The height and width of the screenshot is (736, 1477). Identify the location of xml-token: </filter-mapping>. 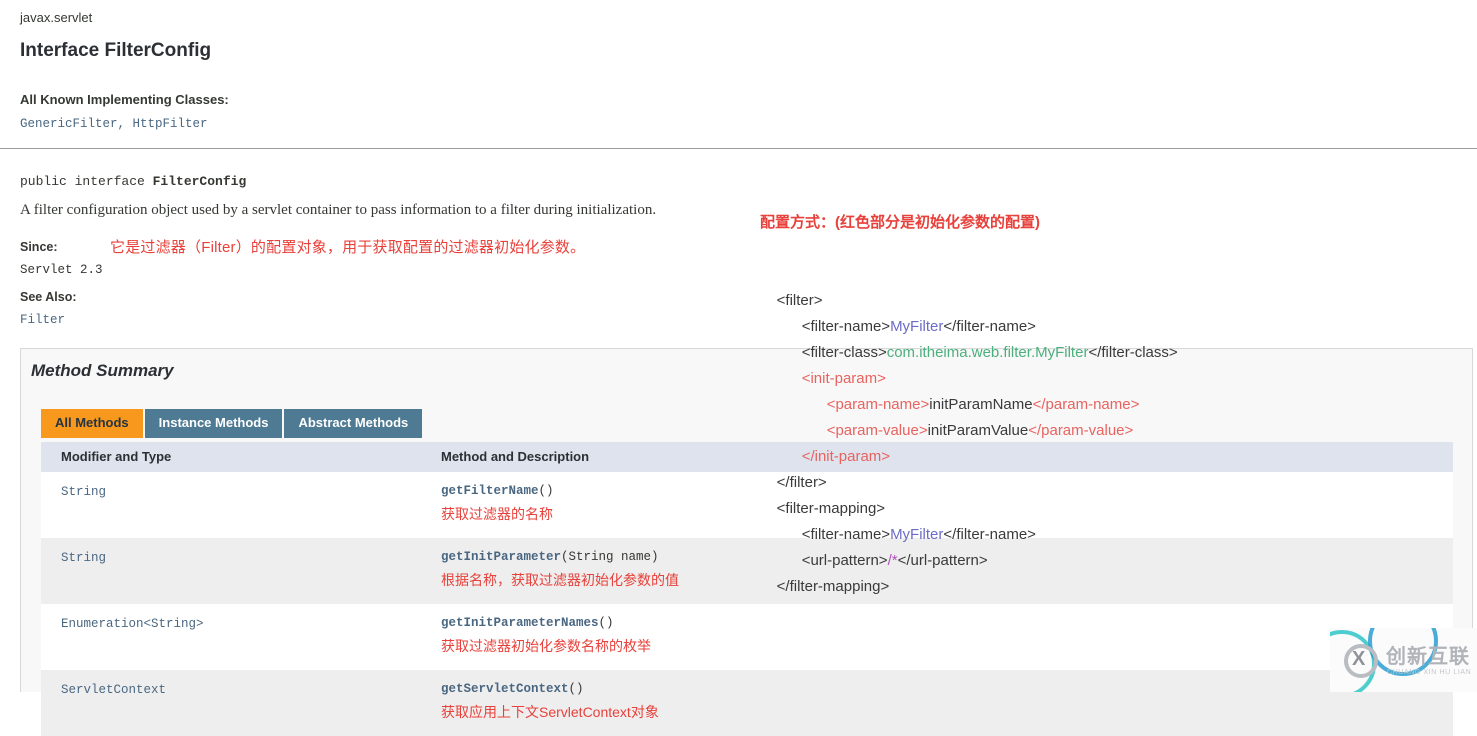
(833, 586).